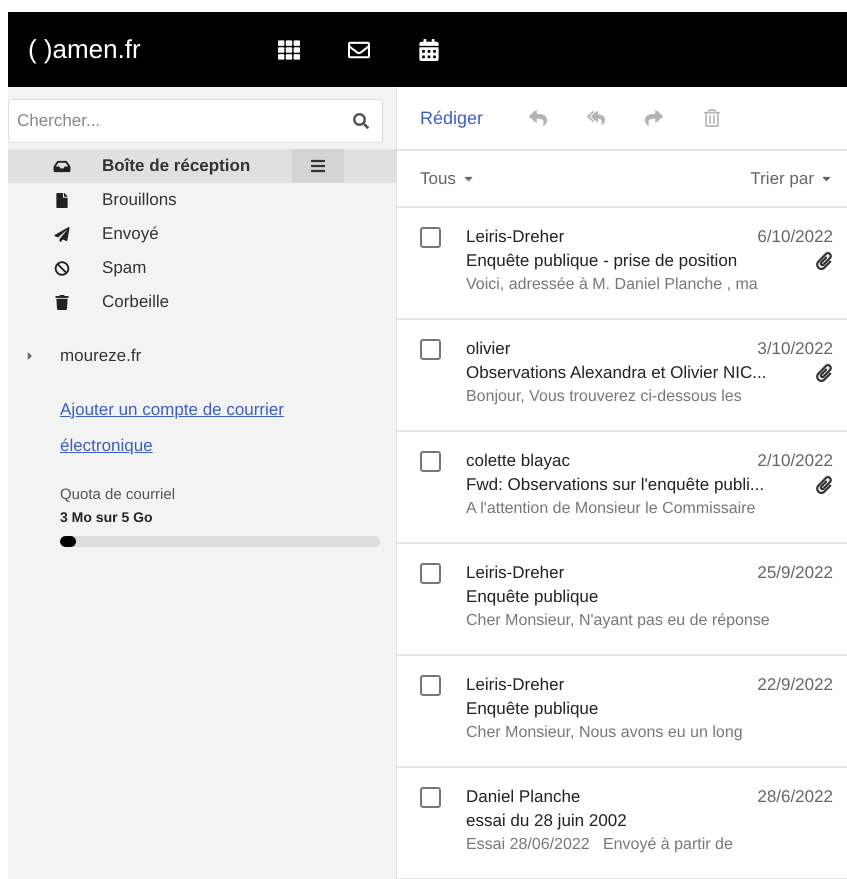  What do you see at coordinates (523, 797) in the screenshot?
I see `message-sender: Daniel Planche` at bounding box center [523, 797].